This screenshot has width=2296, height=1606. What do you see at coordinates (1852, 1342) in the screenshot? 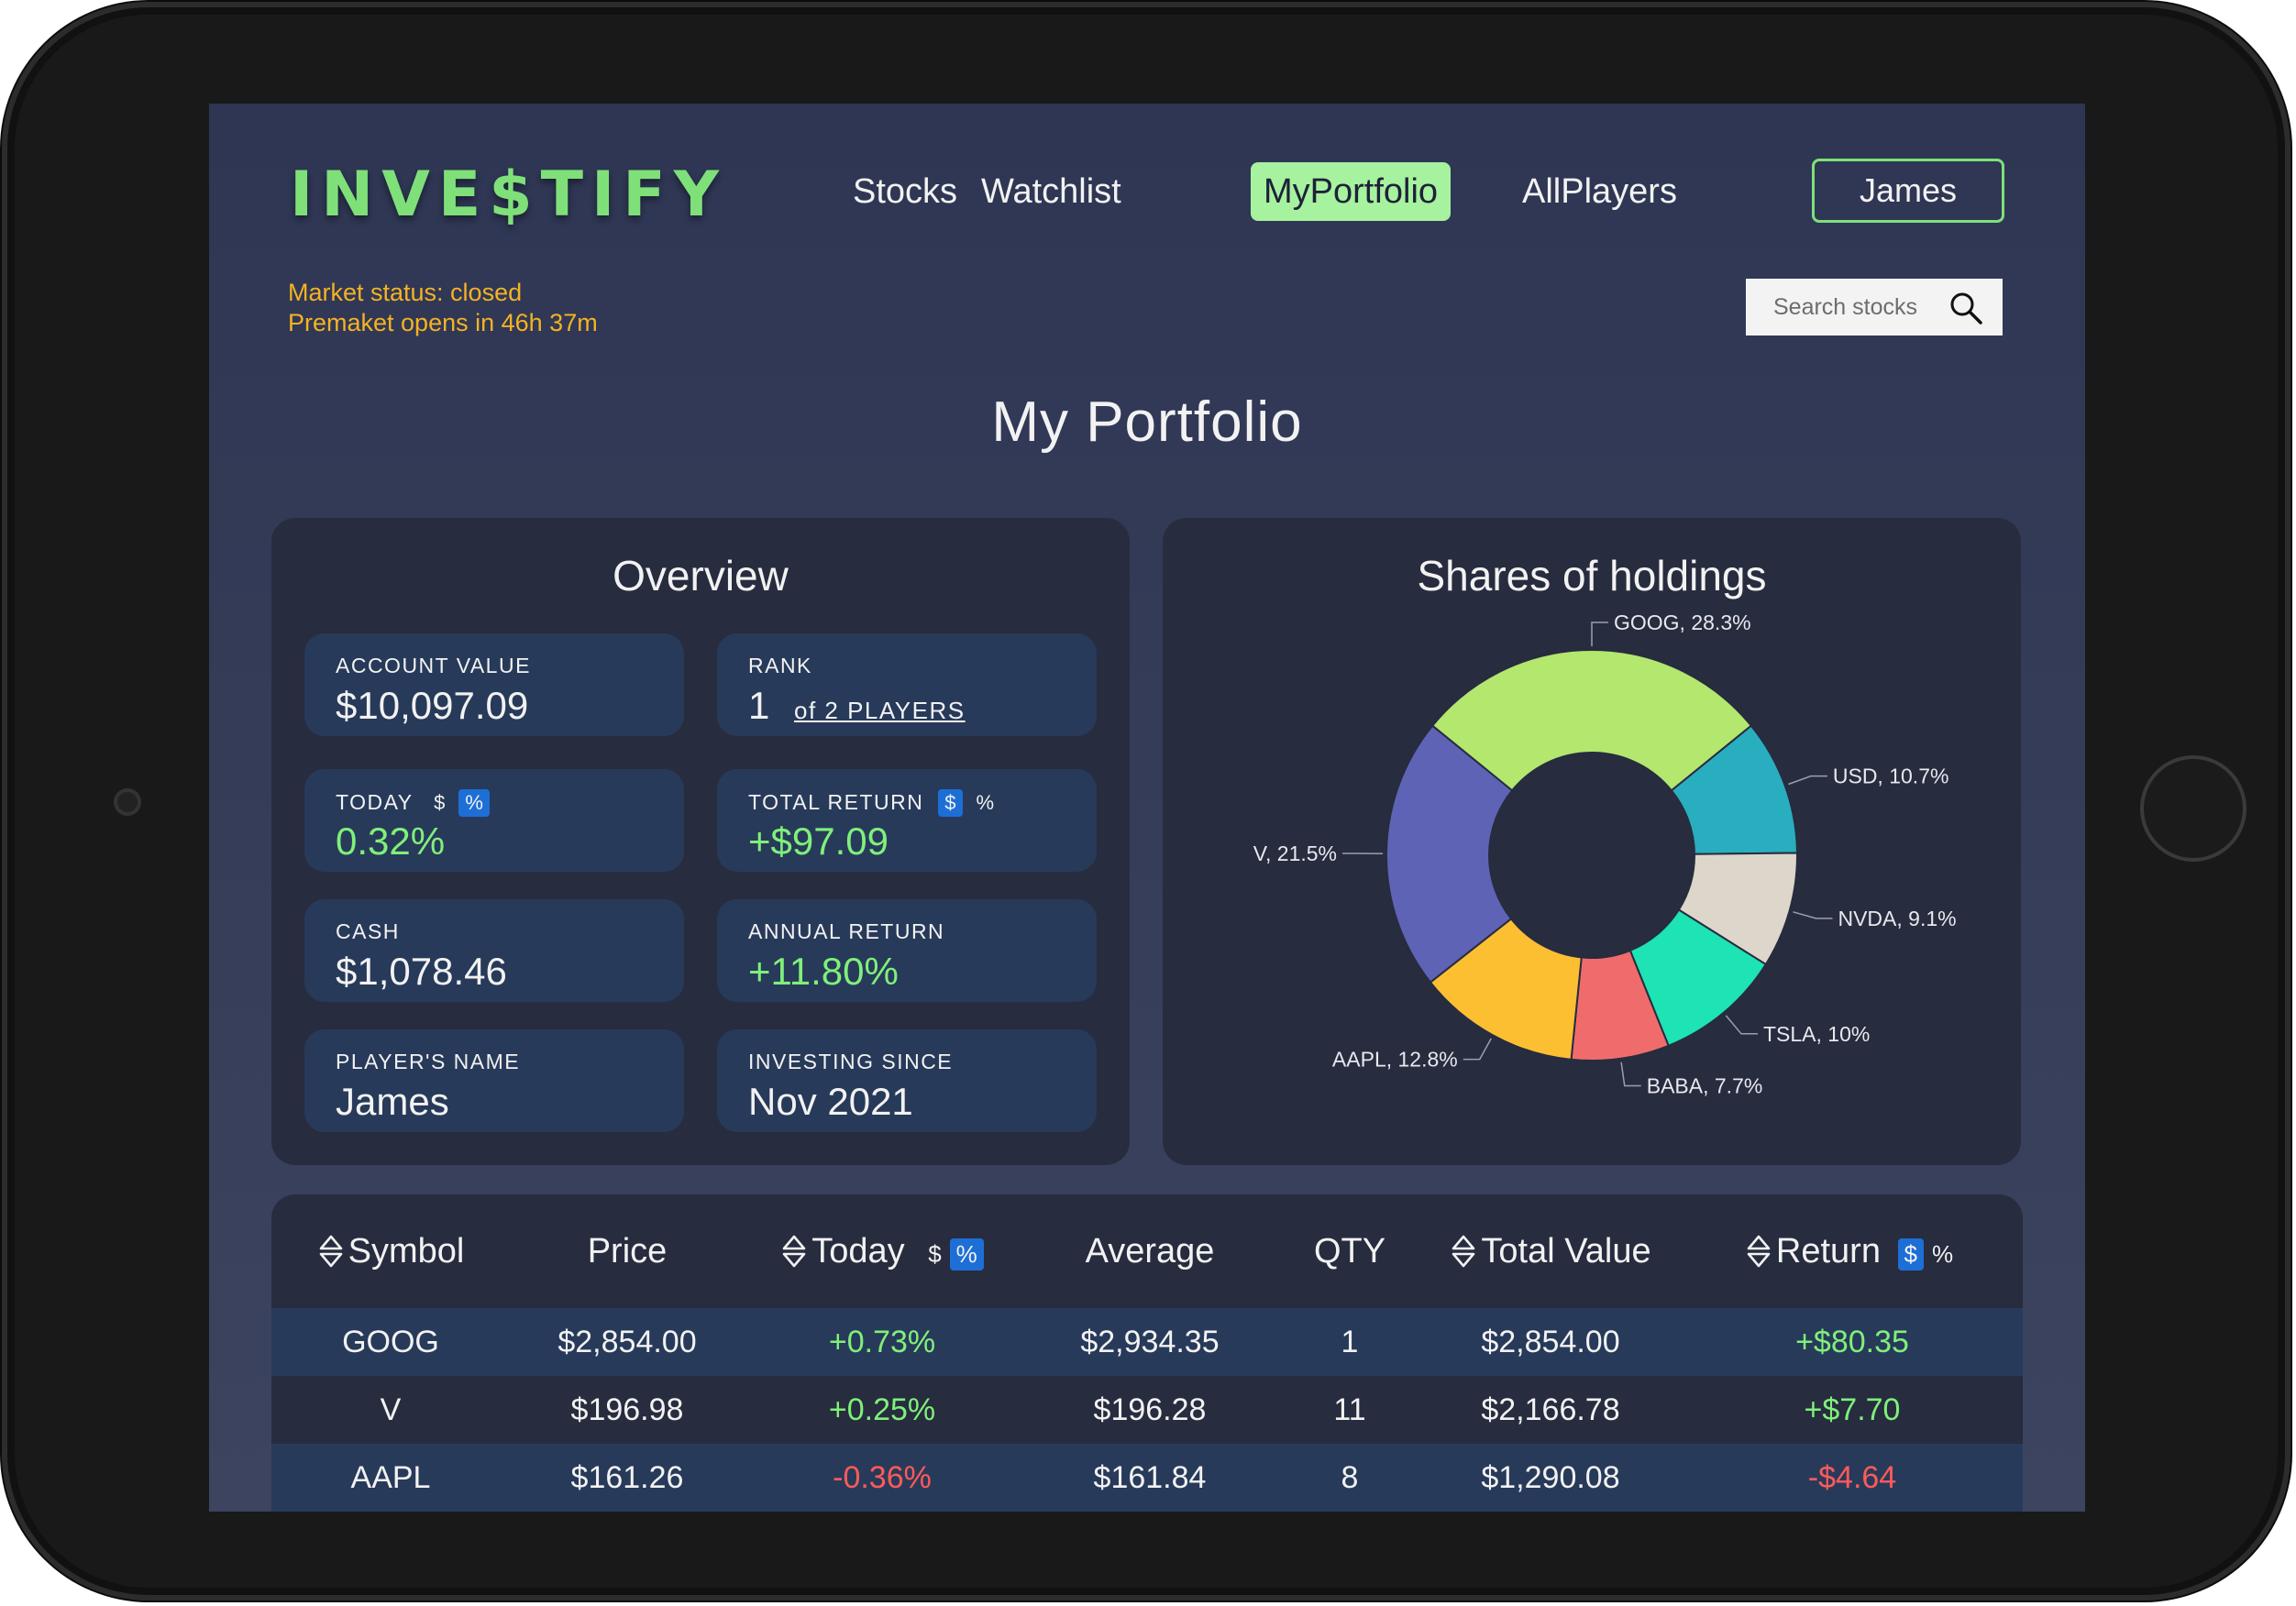
I see `cell-return: +$80.35` at bounding box center [1852, 1342].